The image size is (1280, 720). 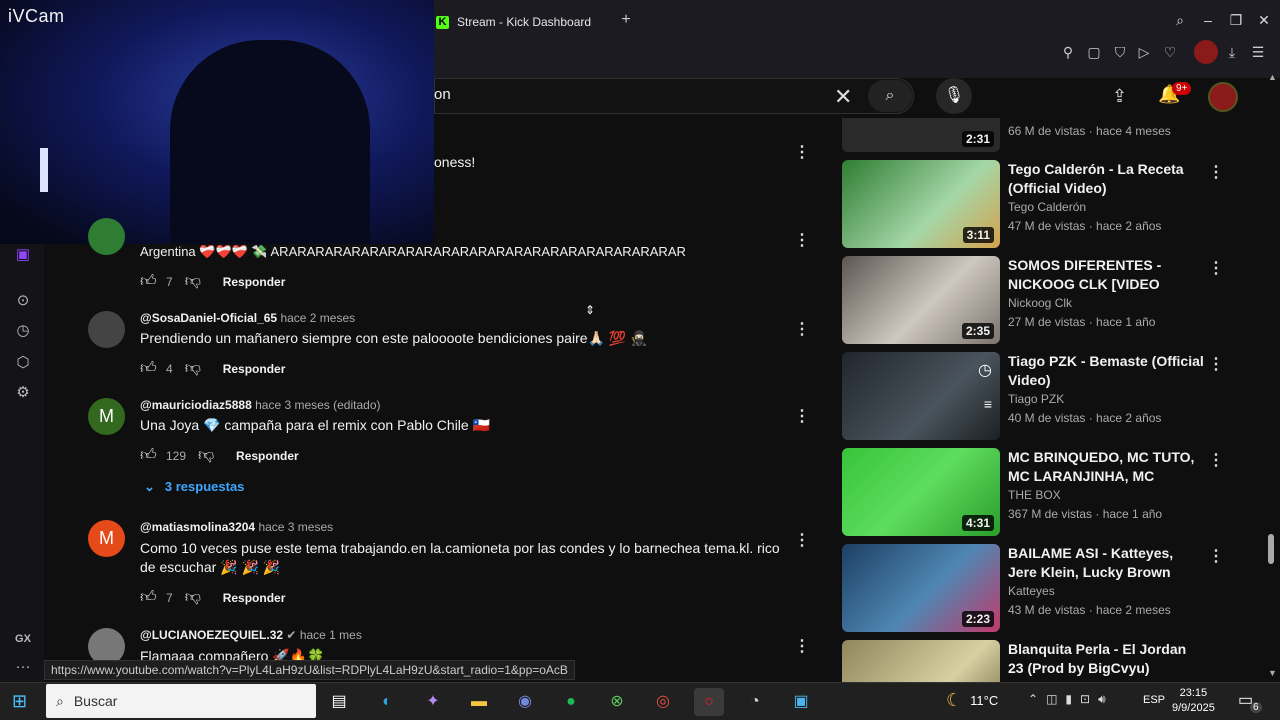 I want to click on video-channel: THE BOX, so click(x=1034, y=495).